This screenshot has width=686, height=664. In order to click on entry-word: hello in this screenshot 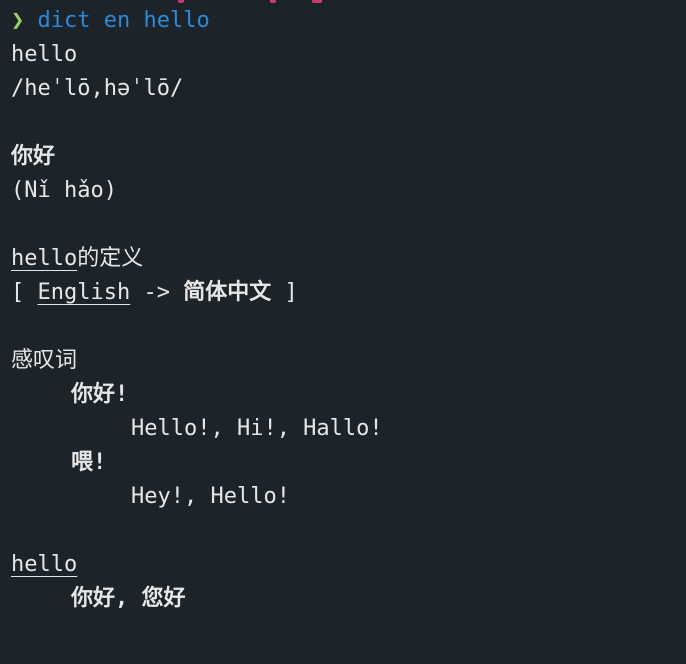, I will do `click(44, 54)`.